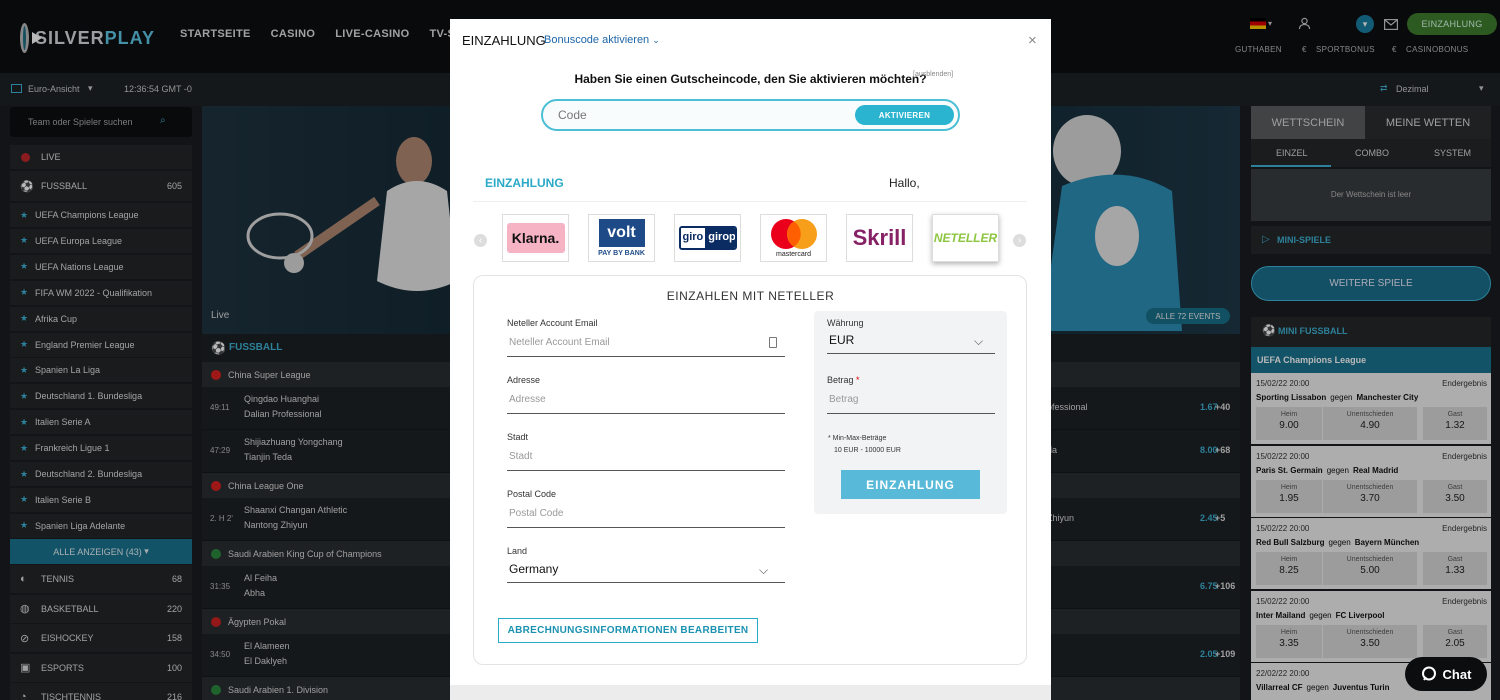  I want to click on city-placeholder: Stadt, so click(521, 456).